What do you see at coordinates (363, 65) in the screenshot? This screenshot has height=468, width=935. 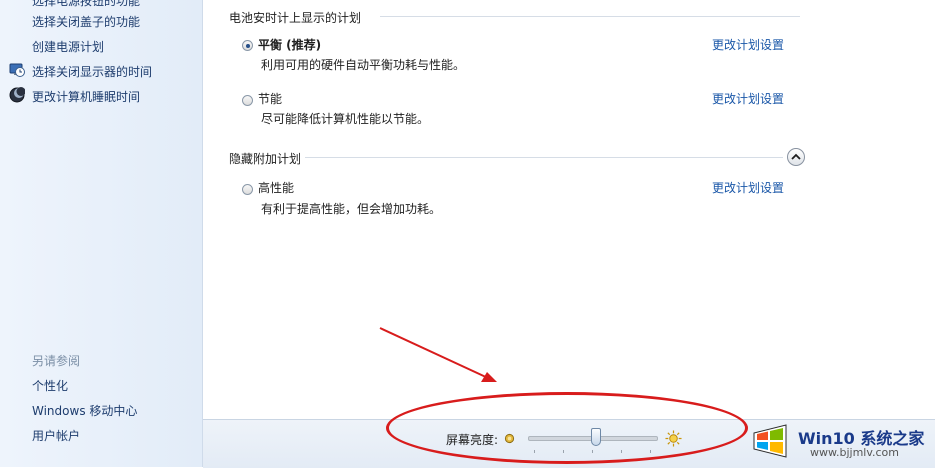 I see `plan-balanced-desc: 利用可用的硬件自动平衡功耗与性能。` at bounding box center [363, 65].